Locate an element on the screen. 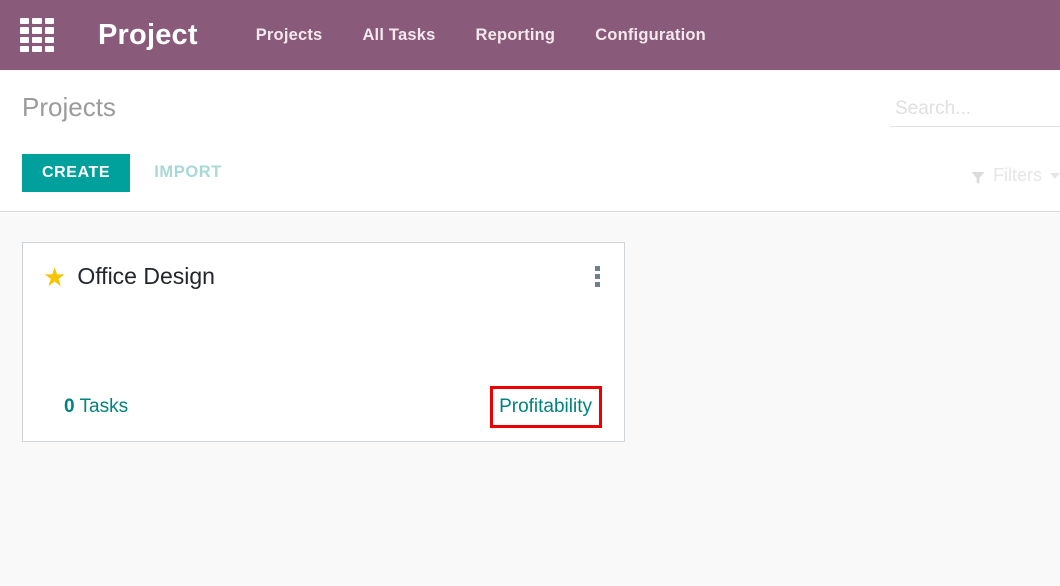  tasks-count-link: 0 Tasks is located at coordinates (96, 407).